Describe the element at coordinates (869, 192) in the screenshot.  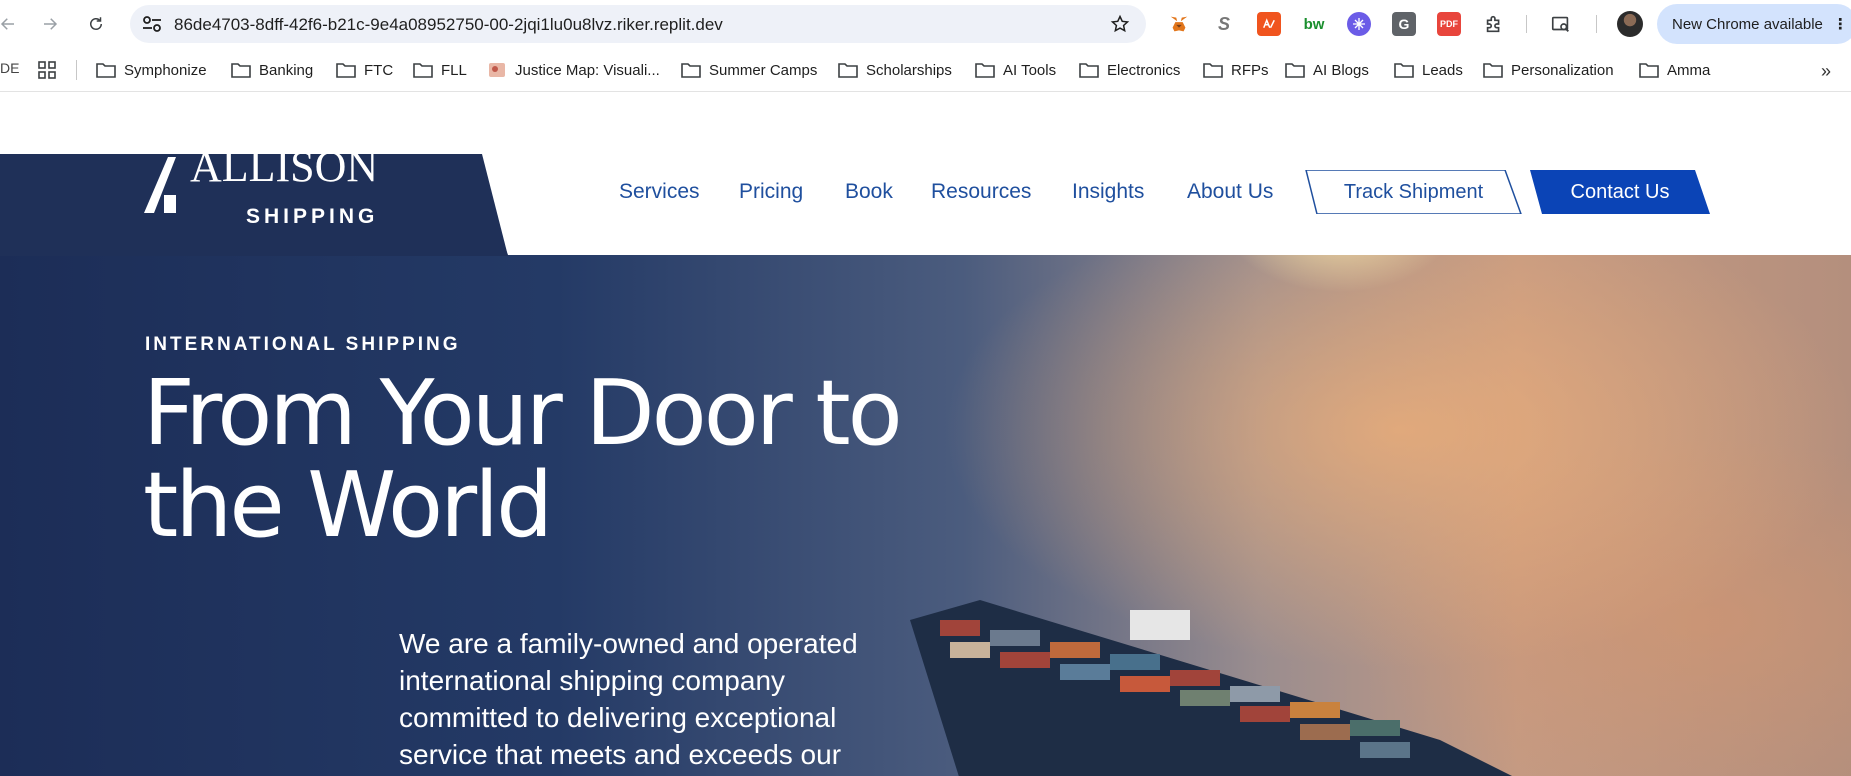
I see `nav-book: Book` at that location.